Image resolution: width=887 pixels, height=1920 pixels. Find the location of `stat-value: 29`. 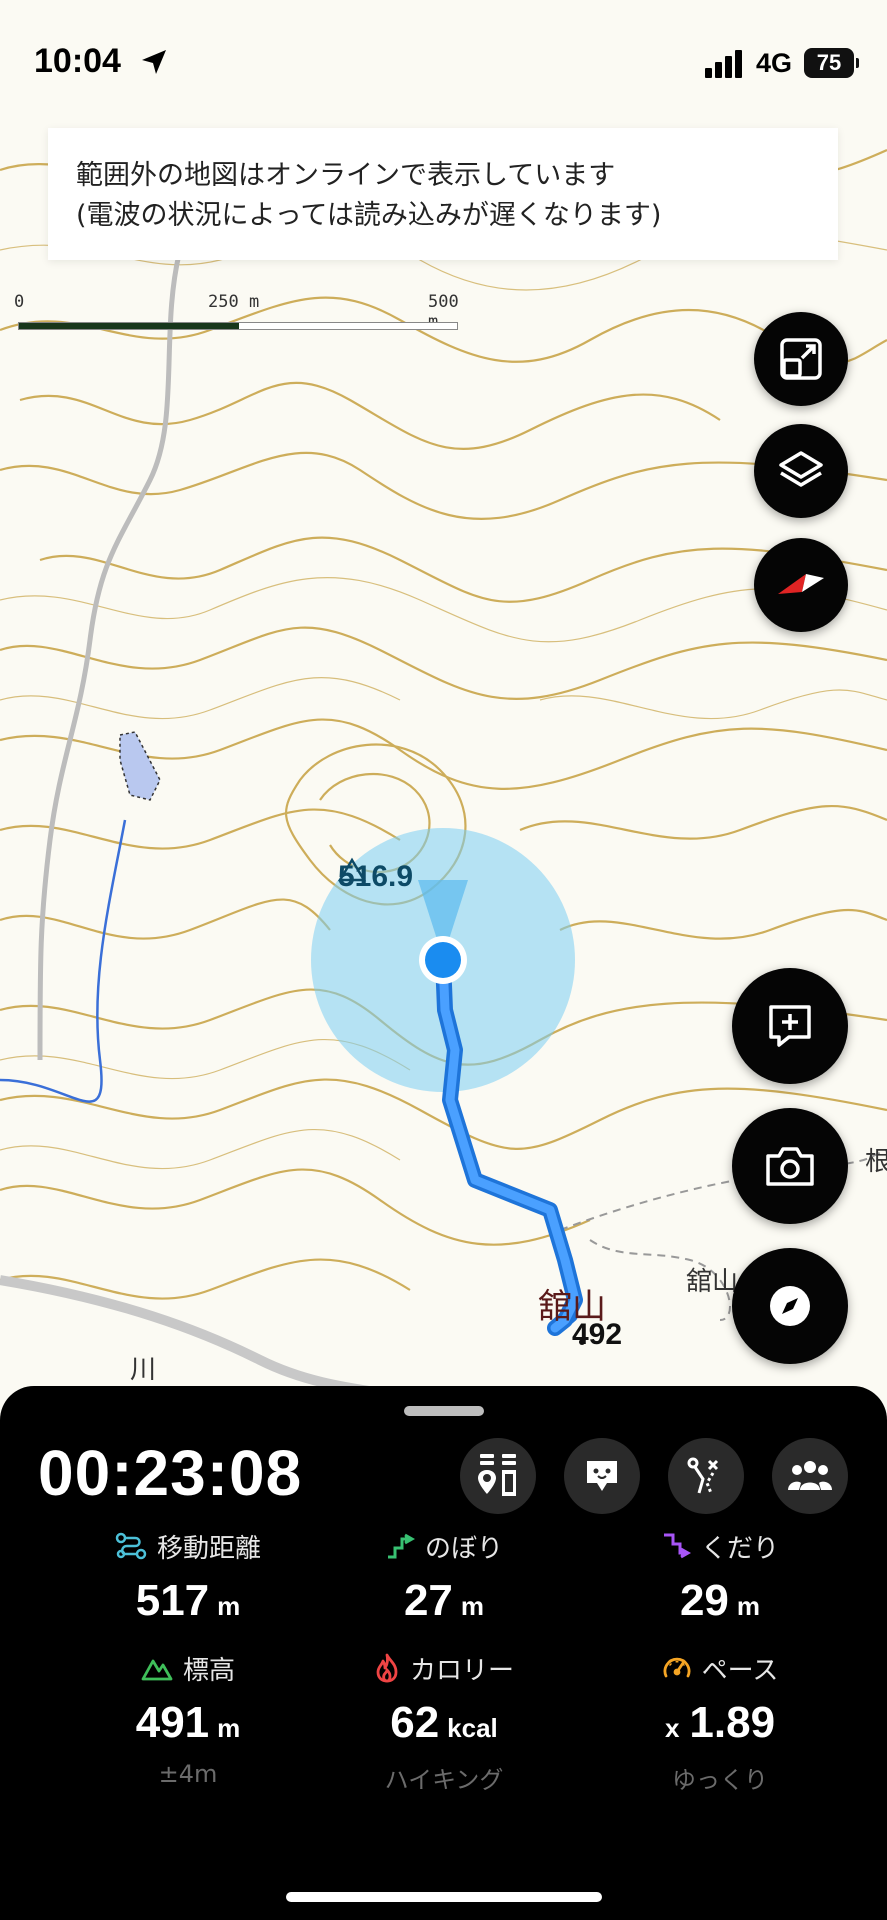

stat-value: 29 is located at coordinates (704, 1600).